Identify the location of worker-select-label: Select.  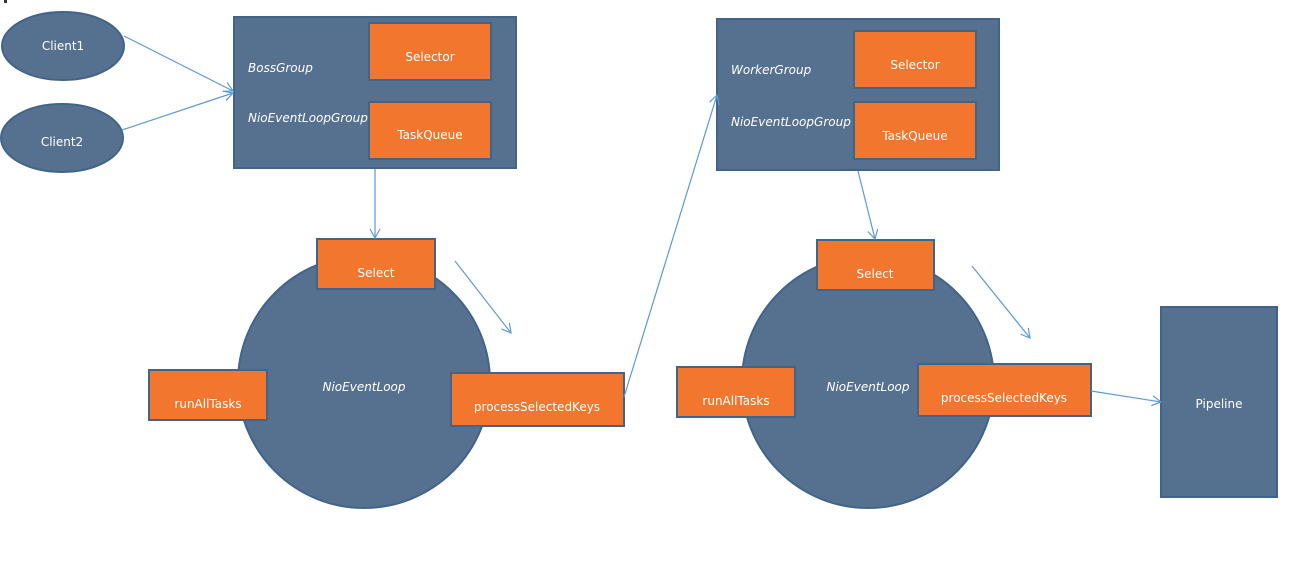
(874, 274).